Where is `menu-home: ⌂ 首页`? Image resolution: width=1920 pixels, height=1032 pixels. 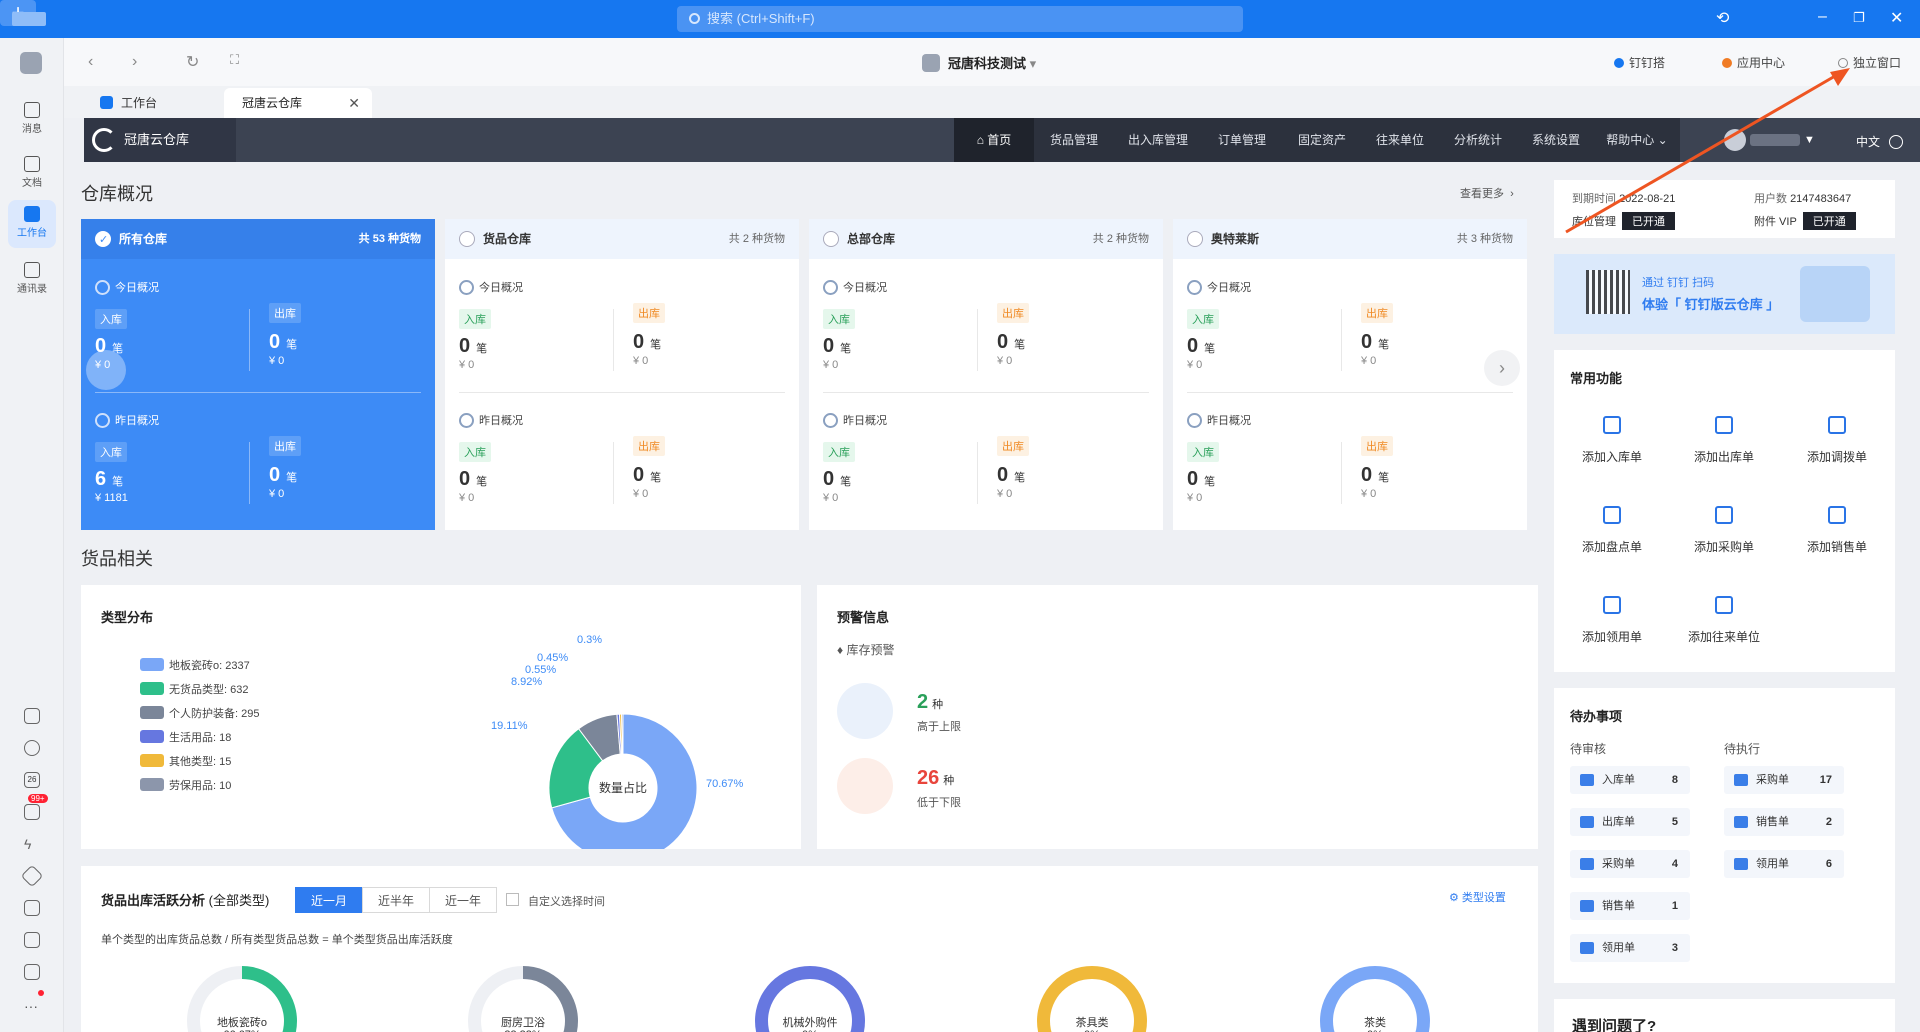
menu-home: ⌂ 首页 is located at coordinates (994, 140).